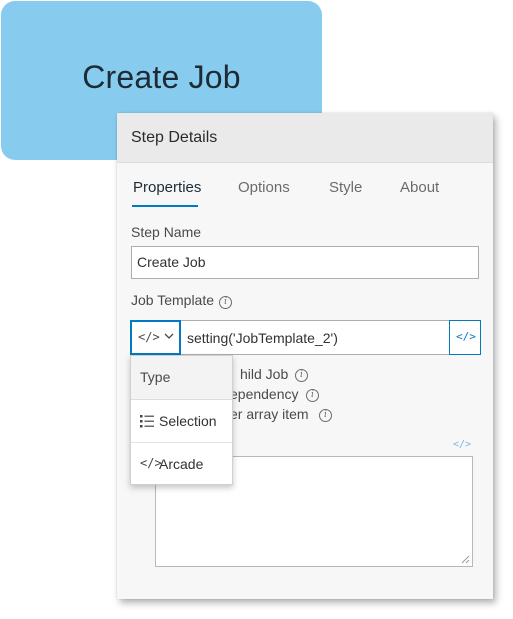 The image size is (513, 619). I want to click on tab-style: Style, so click(345, 187).